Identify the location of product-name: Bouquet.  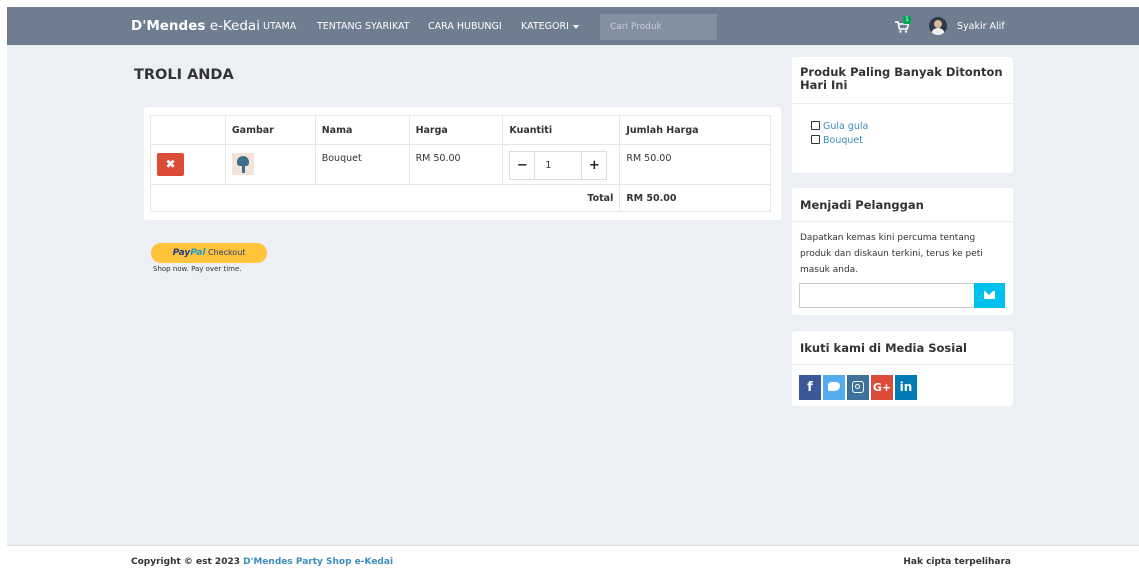
(362, 164).